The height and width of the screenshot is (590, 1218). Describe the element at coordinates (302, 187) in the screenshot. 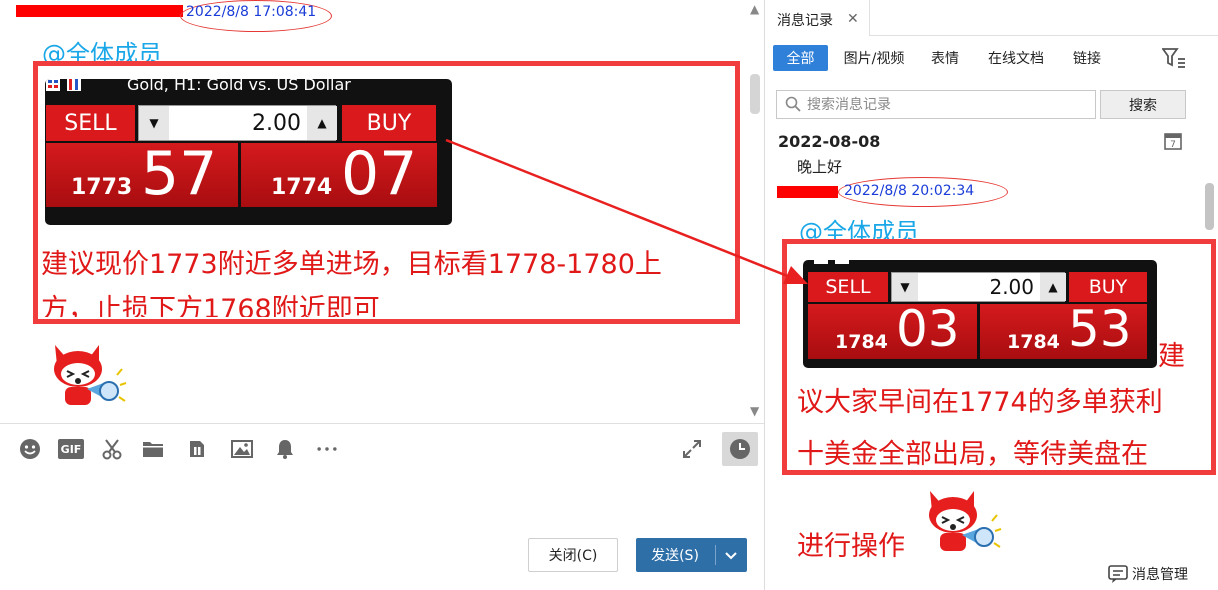

I see `buy-price-prefix: 1774` at that location.